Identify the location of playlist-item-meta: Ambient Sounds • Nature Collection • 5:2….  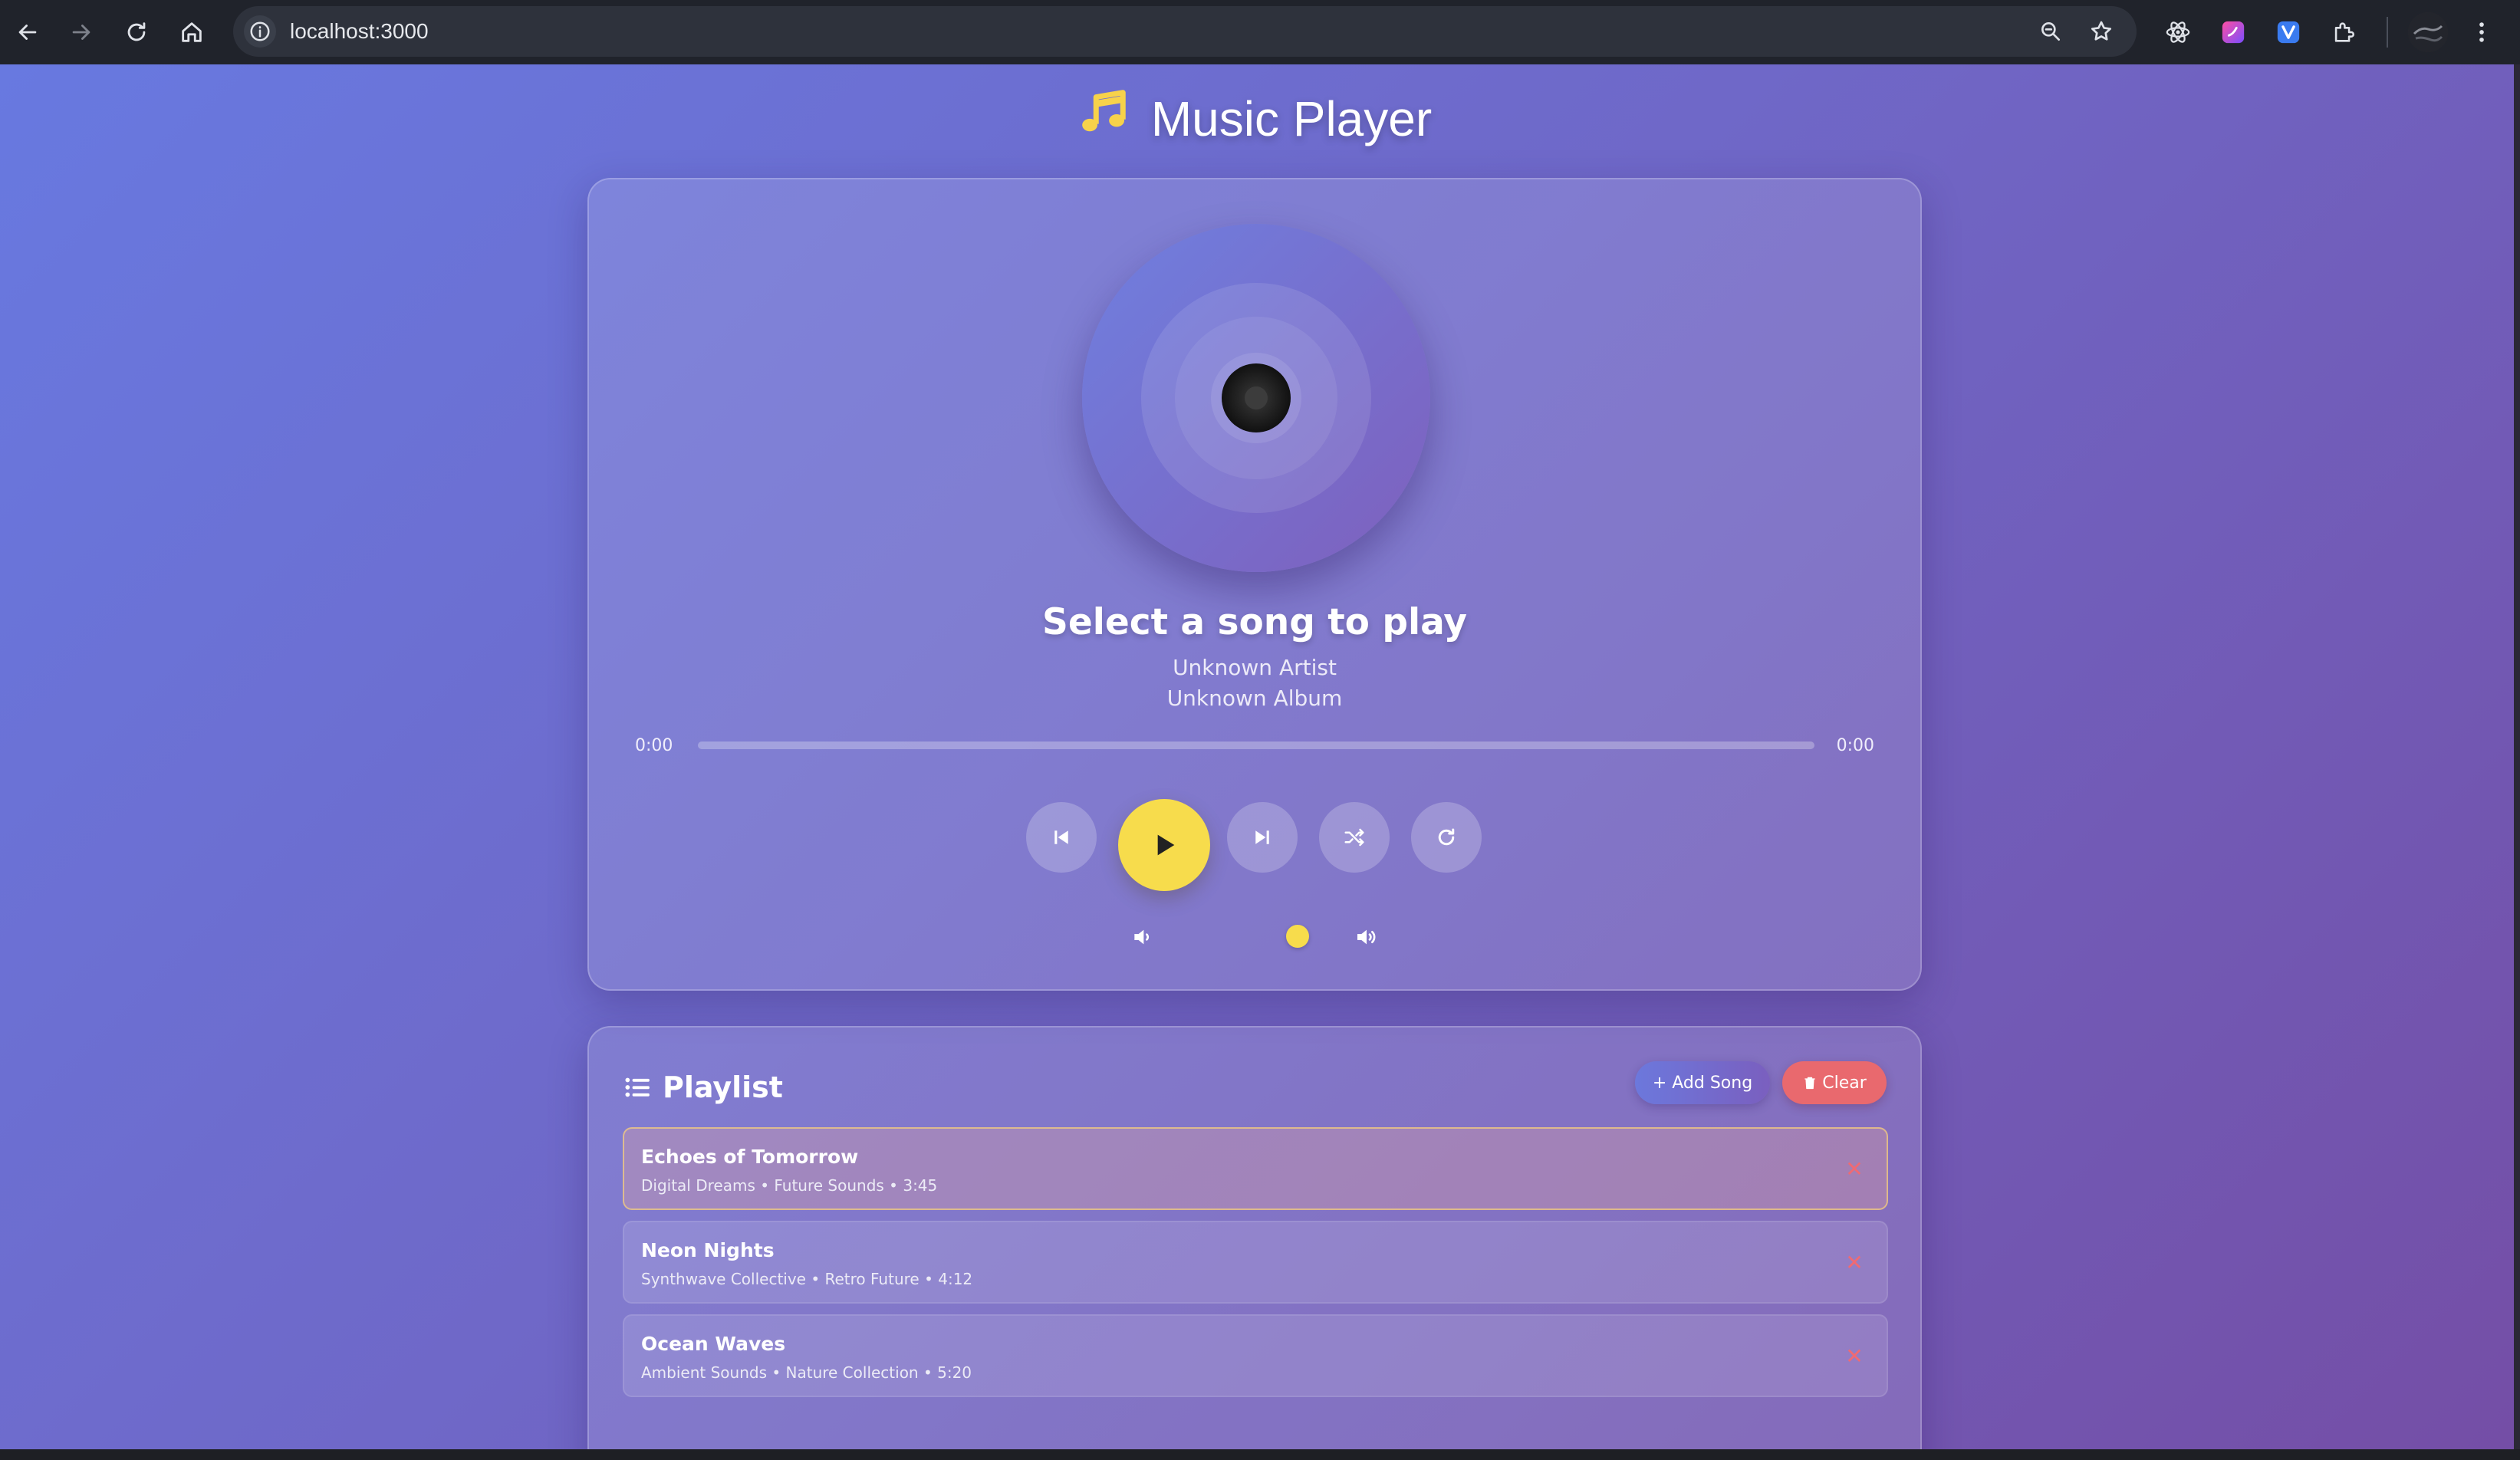
(806, 1372).